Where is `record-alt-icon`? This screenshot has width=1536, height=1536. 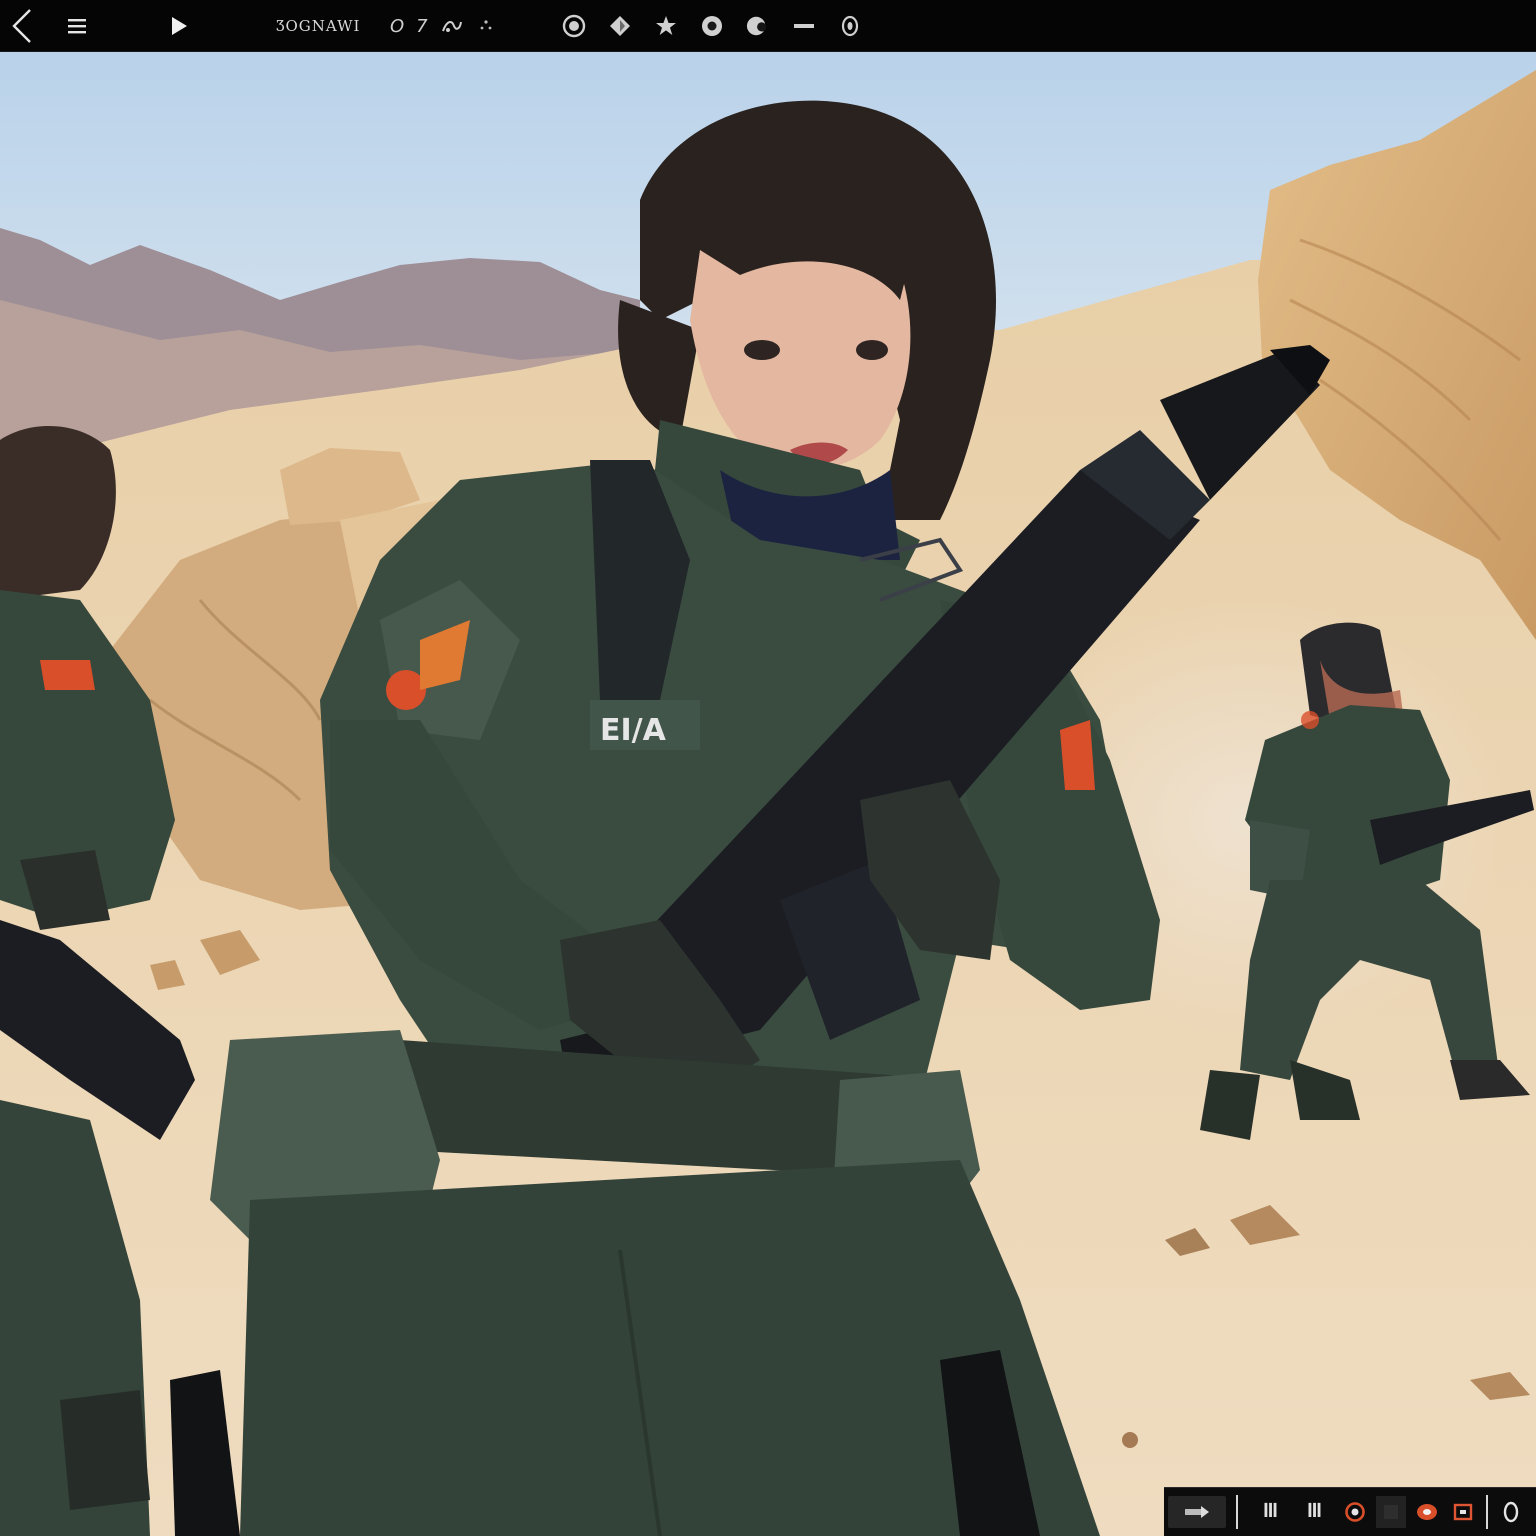
record-alt-icon is located at coordinates (1427, 1512).